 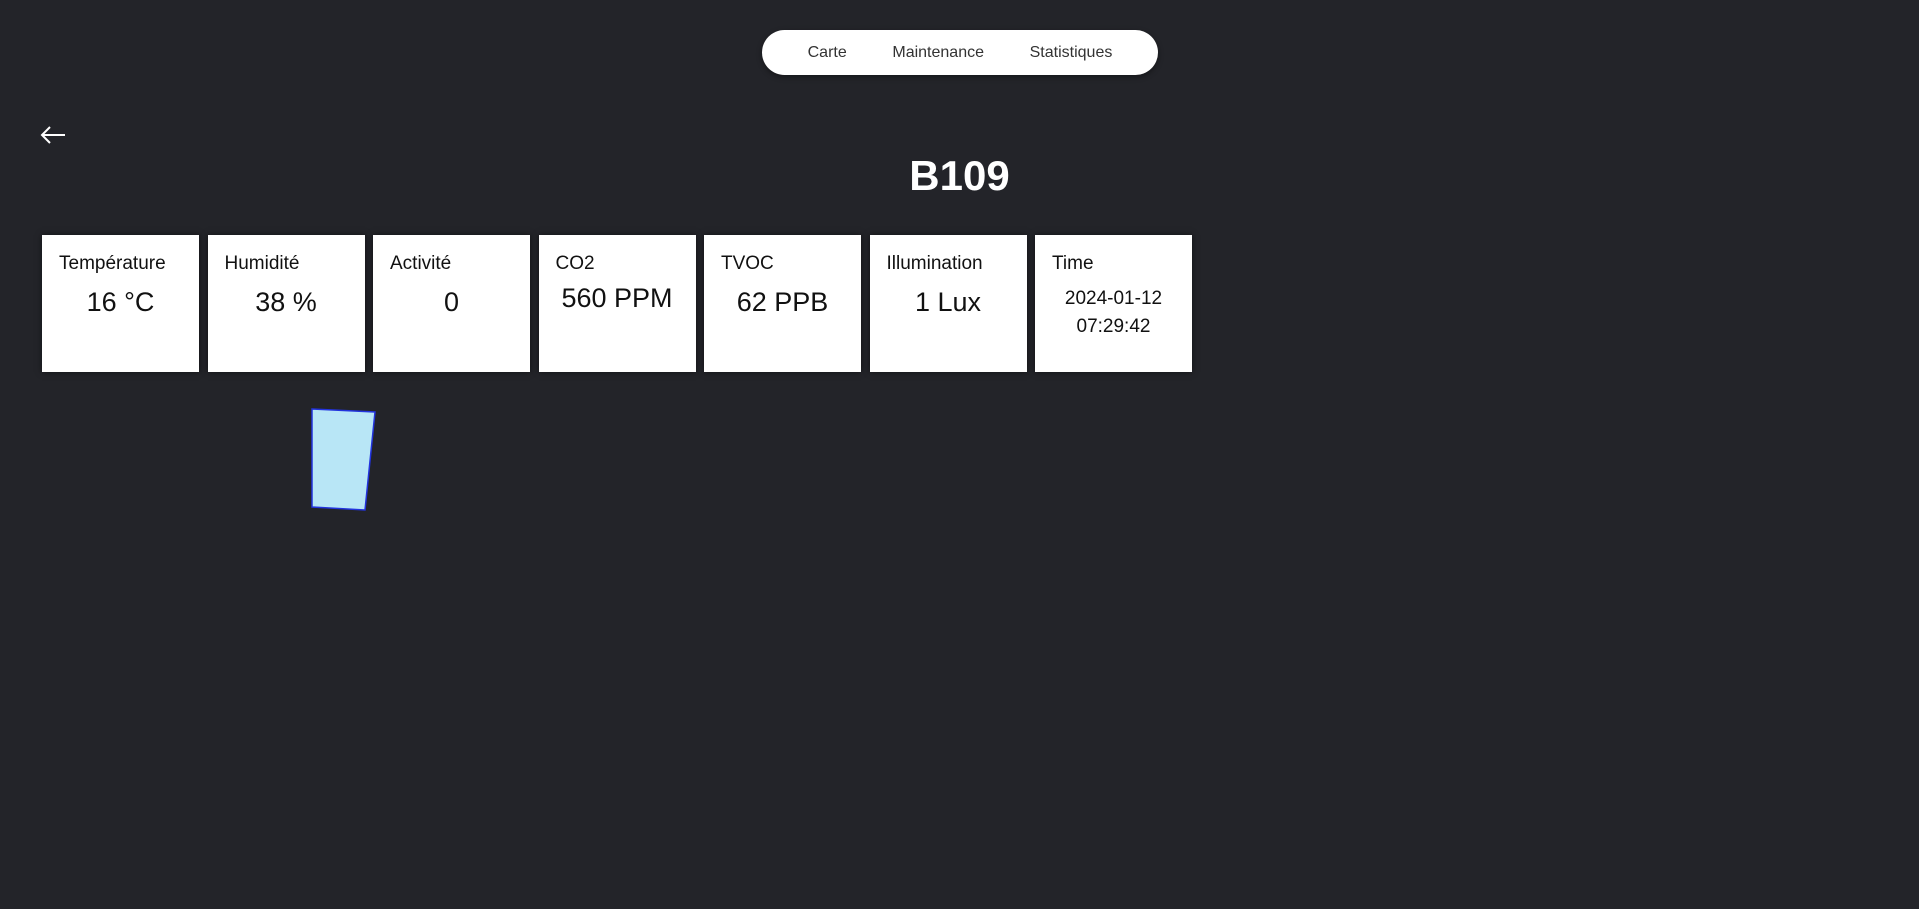 I want to click on room-shape, so click(x=343, y=459).